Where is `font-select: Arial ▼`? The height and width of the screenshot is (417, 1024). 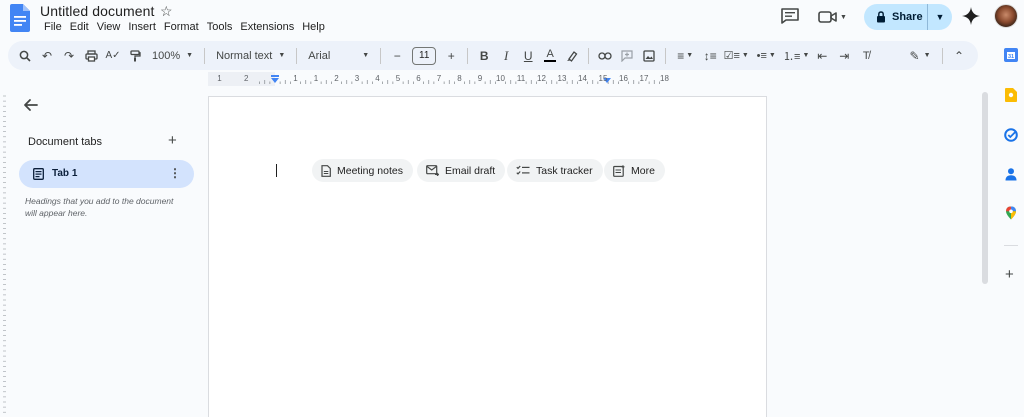
font-select: Arial ▼ is located at coordinates (338, 56).